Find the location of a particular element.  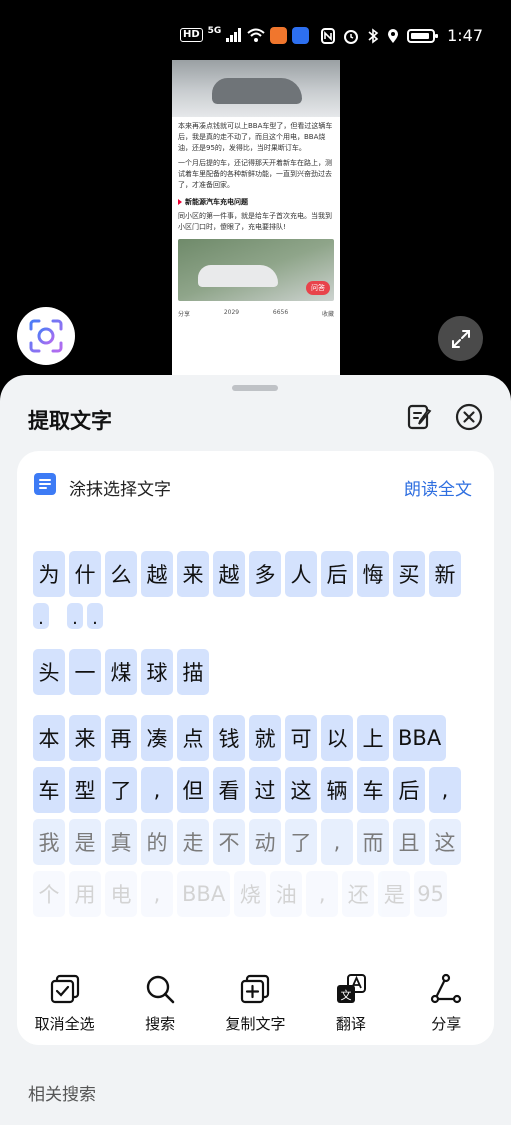

text-chip: 凑 is located at coordinates (157, 738).